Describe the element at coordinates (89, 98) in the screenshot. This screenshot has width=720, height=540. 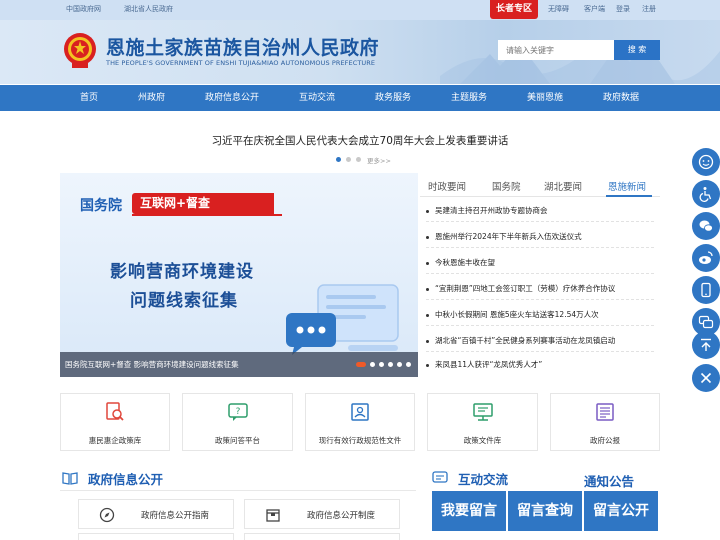
I see `nav-item-home: 首页` at that location.